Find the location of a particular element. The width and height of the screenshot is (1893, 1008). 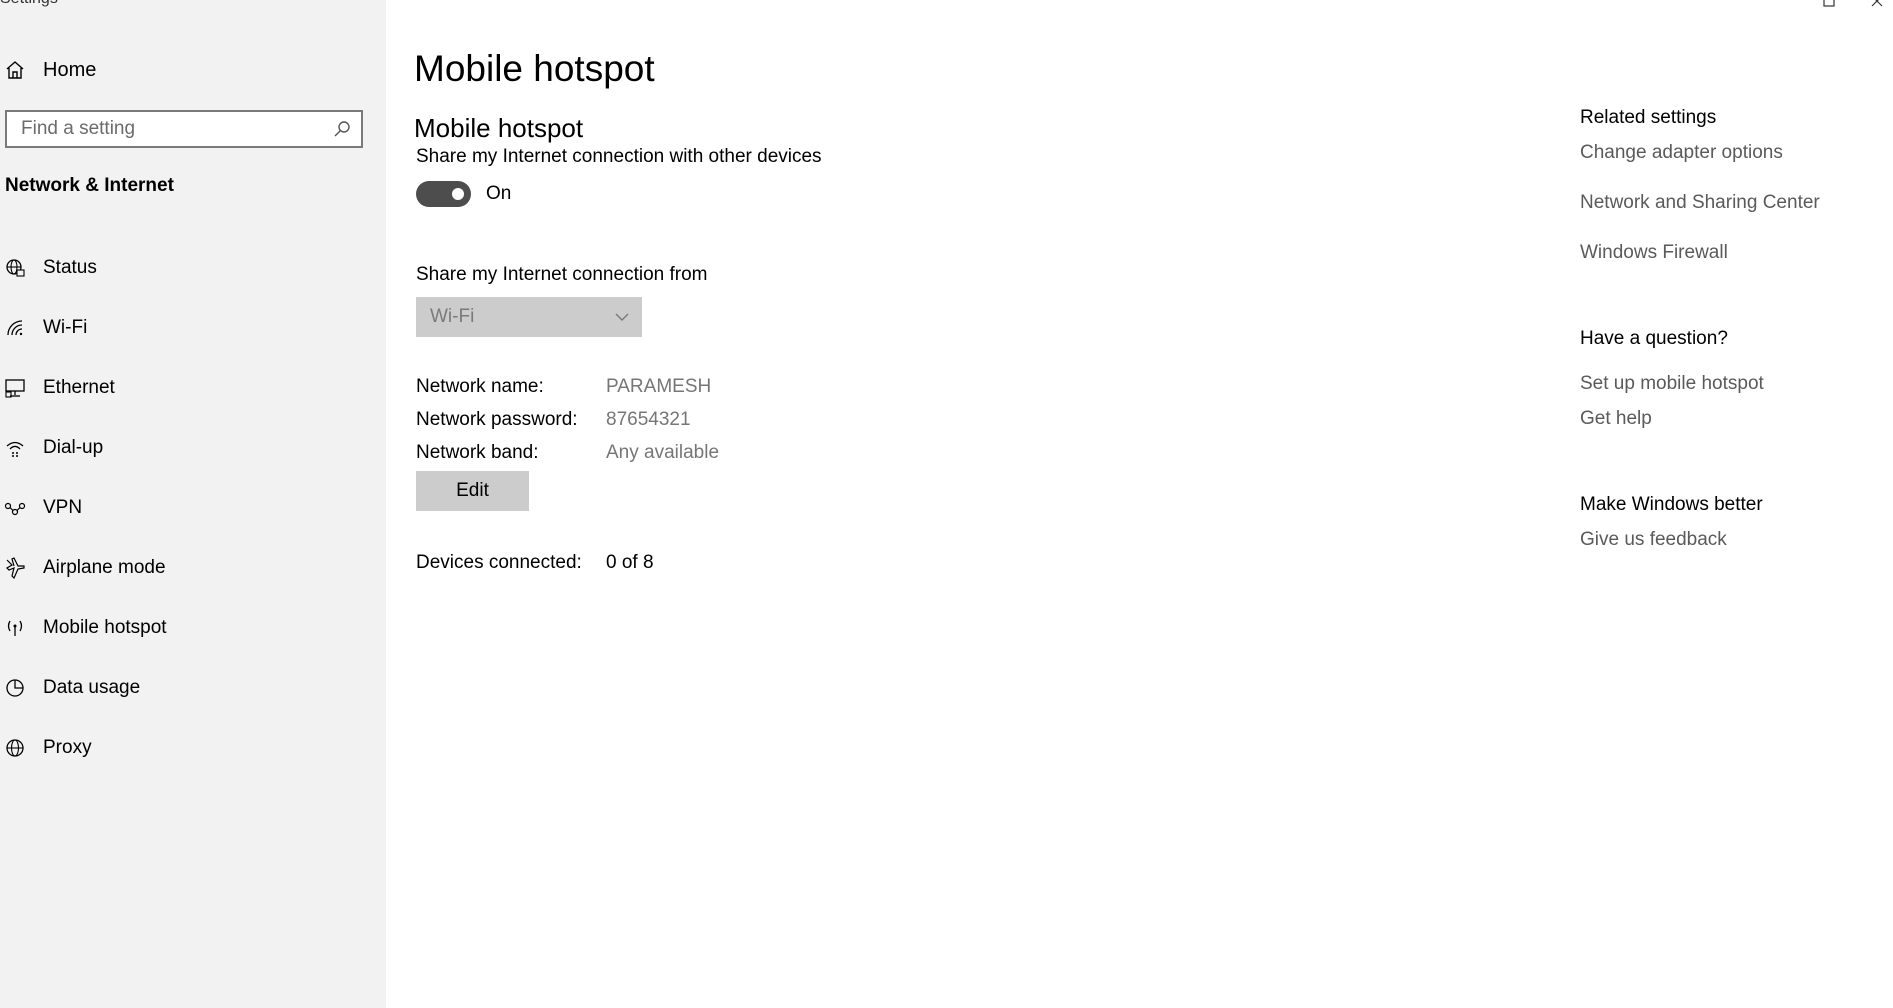

sidebar-item-vpn: VPN is located at coordinates (193, 508).